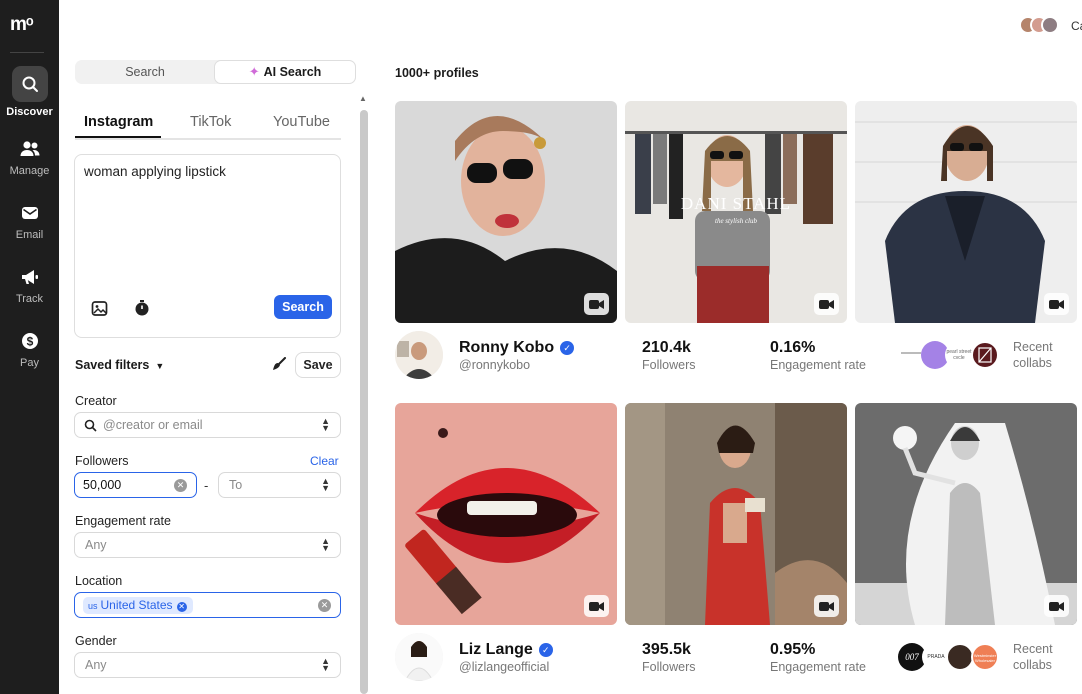 Image resolution: width=1082 pixels, height=694 pixels. I want to click on location-chip-label: United States, so click(136, 605).